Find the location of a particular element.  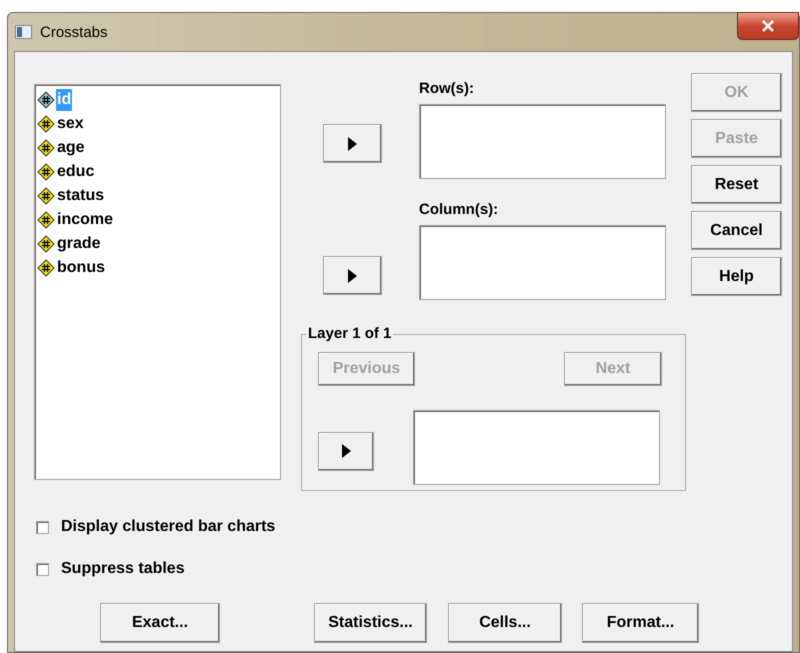

window-icon is located at coordinates (23, 32).